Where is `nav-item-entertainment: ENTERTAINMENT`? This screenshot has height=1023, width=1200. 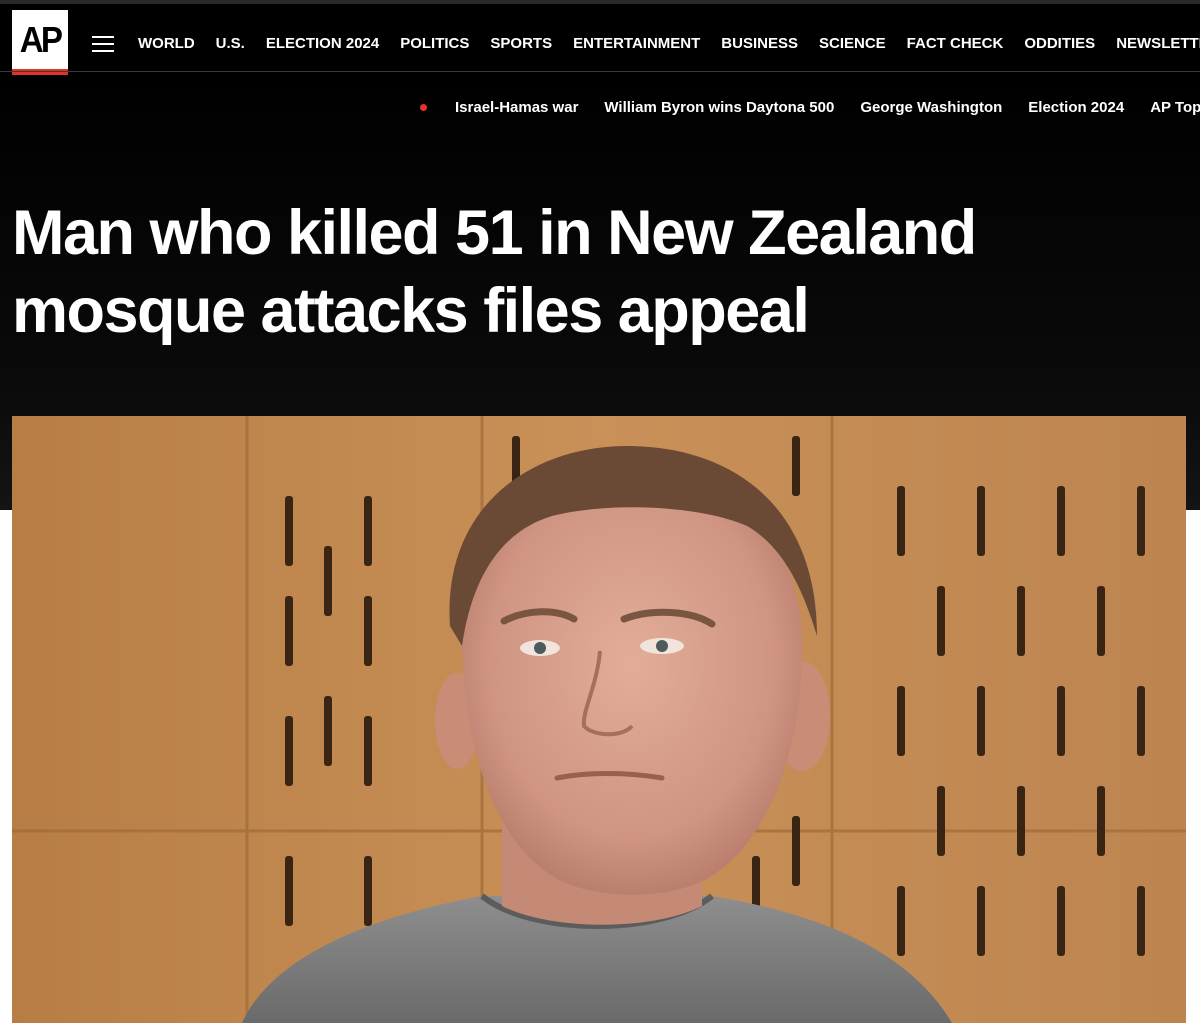 nav-item-entertainment: ENTERTAINMENT is located at coordinates (636, 44).